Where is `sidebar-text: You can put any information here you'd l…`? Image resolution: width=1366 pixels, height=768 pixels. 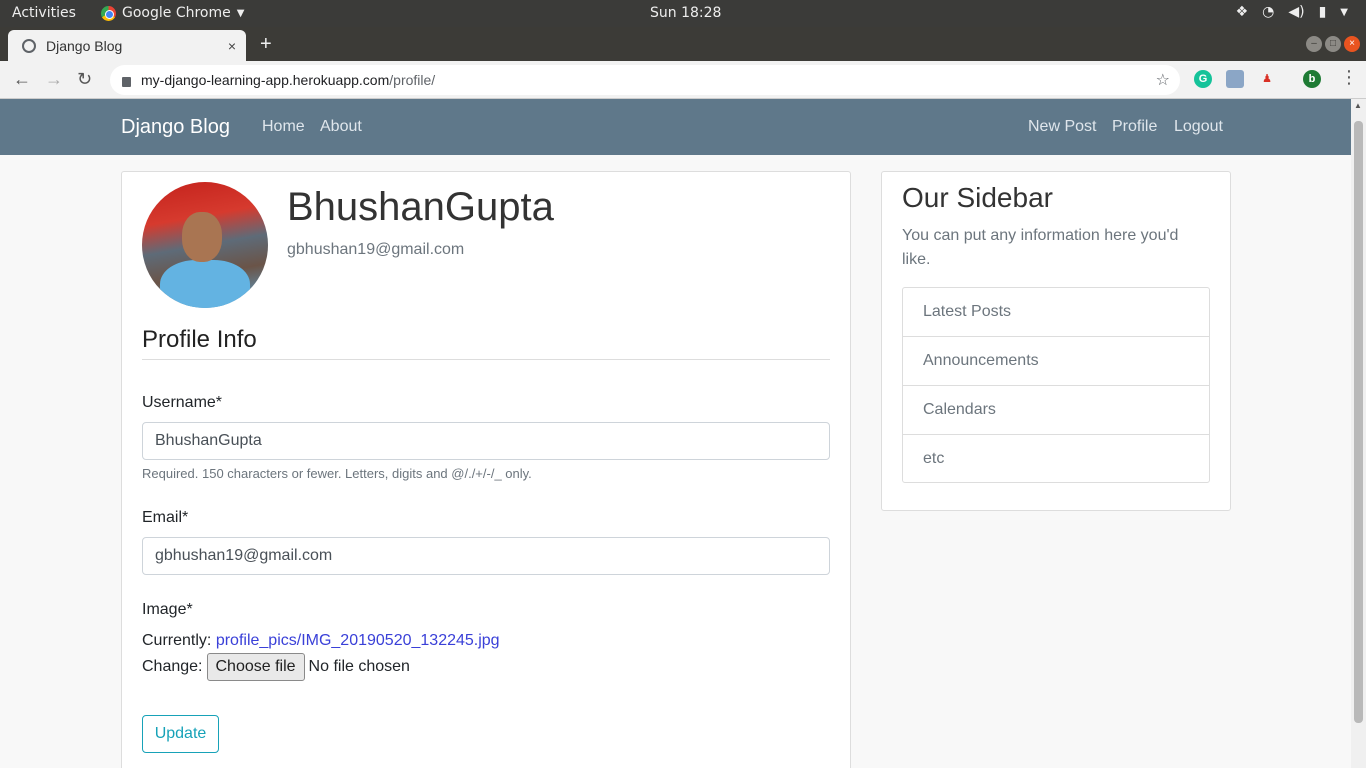 sidebar-text: You can put any information here you'd l… is located at coordinates (1040, 247).